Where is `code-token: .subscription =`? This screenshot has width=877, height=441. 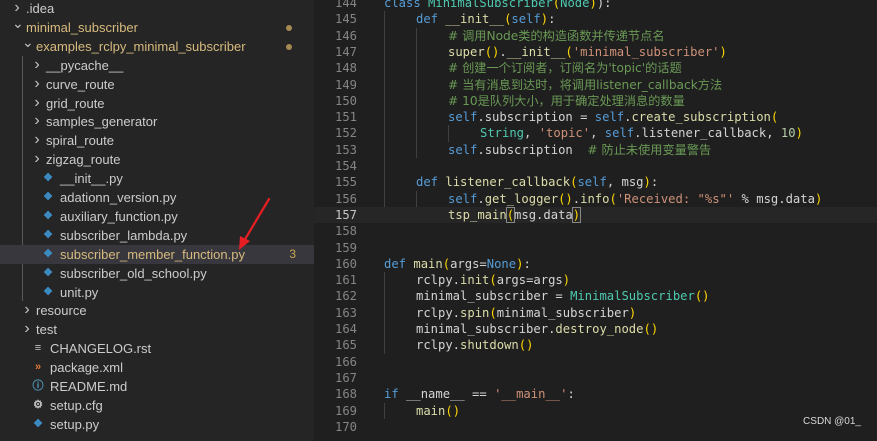
code-token: .subscription = is located at coordinates (536, 117).